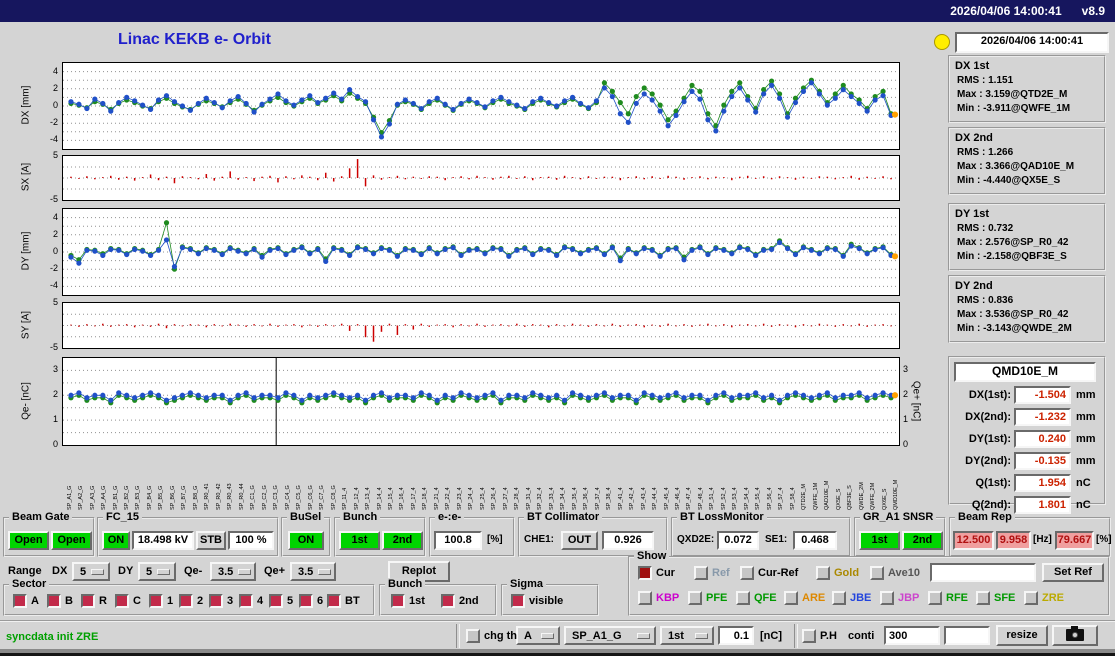 The width and height of the screenshot is (1115, 656). Describe the element at coordinates (500, 636) in the screenshot. I see `option-checkbox-label: chg th` at that location.